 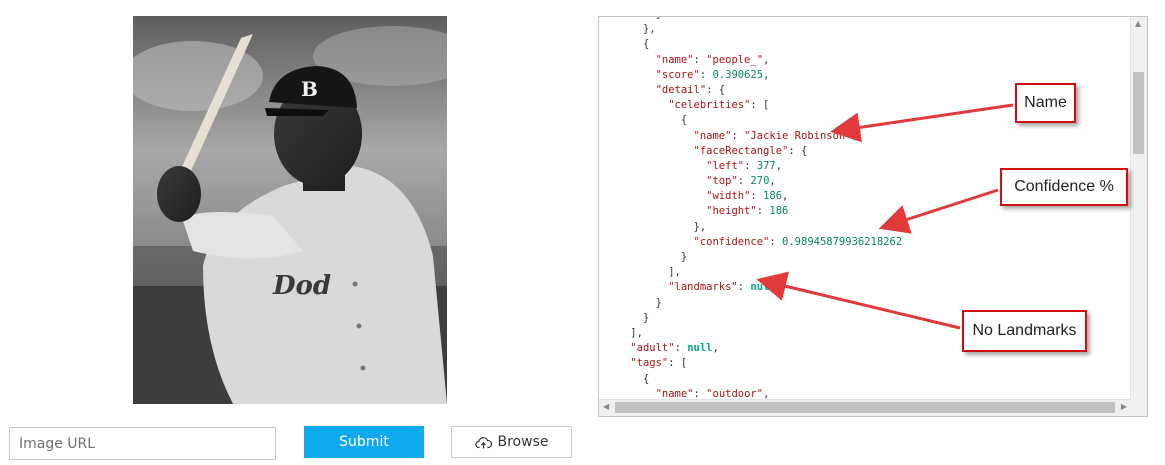 I want to click on json-line: "width": 186,, so click(x=753, y=196).